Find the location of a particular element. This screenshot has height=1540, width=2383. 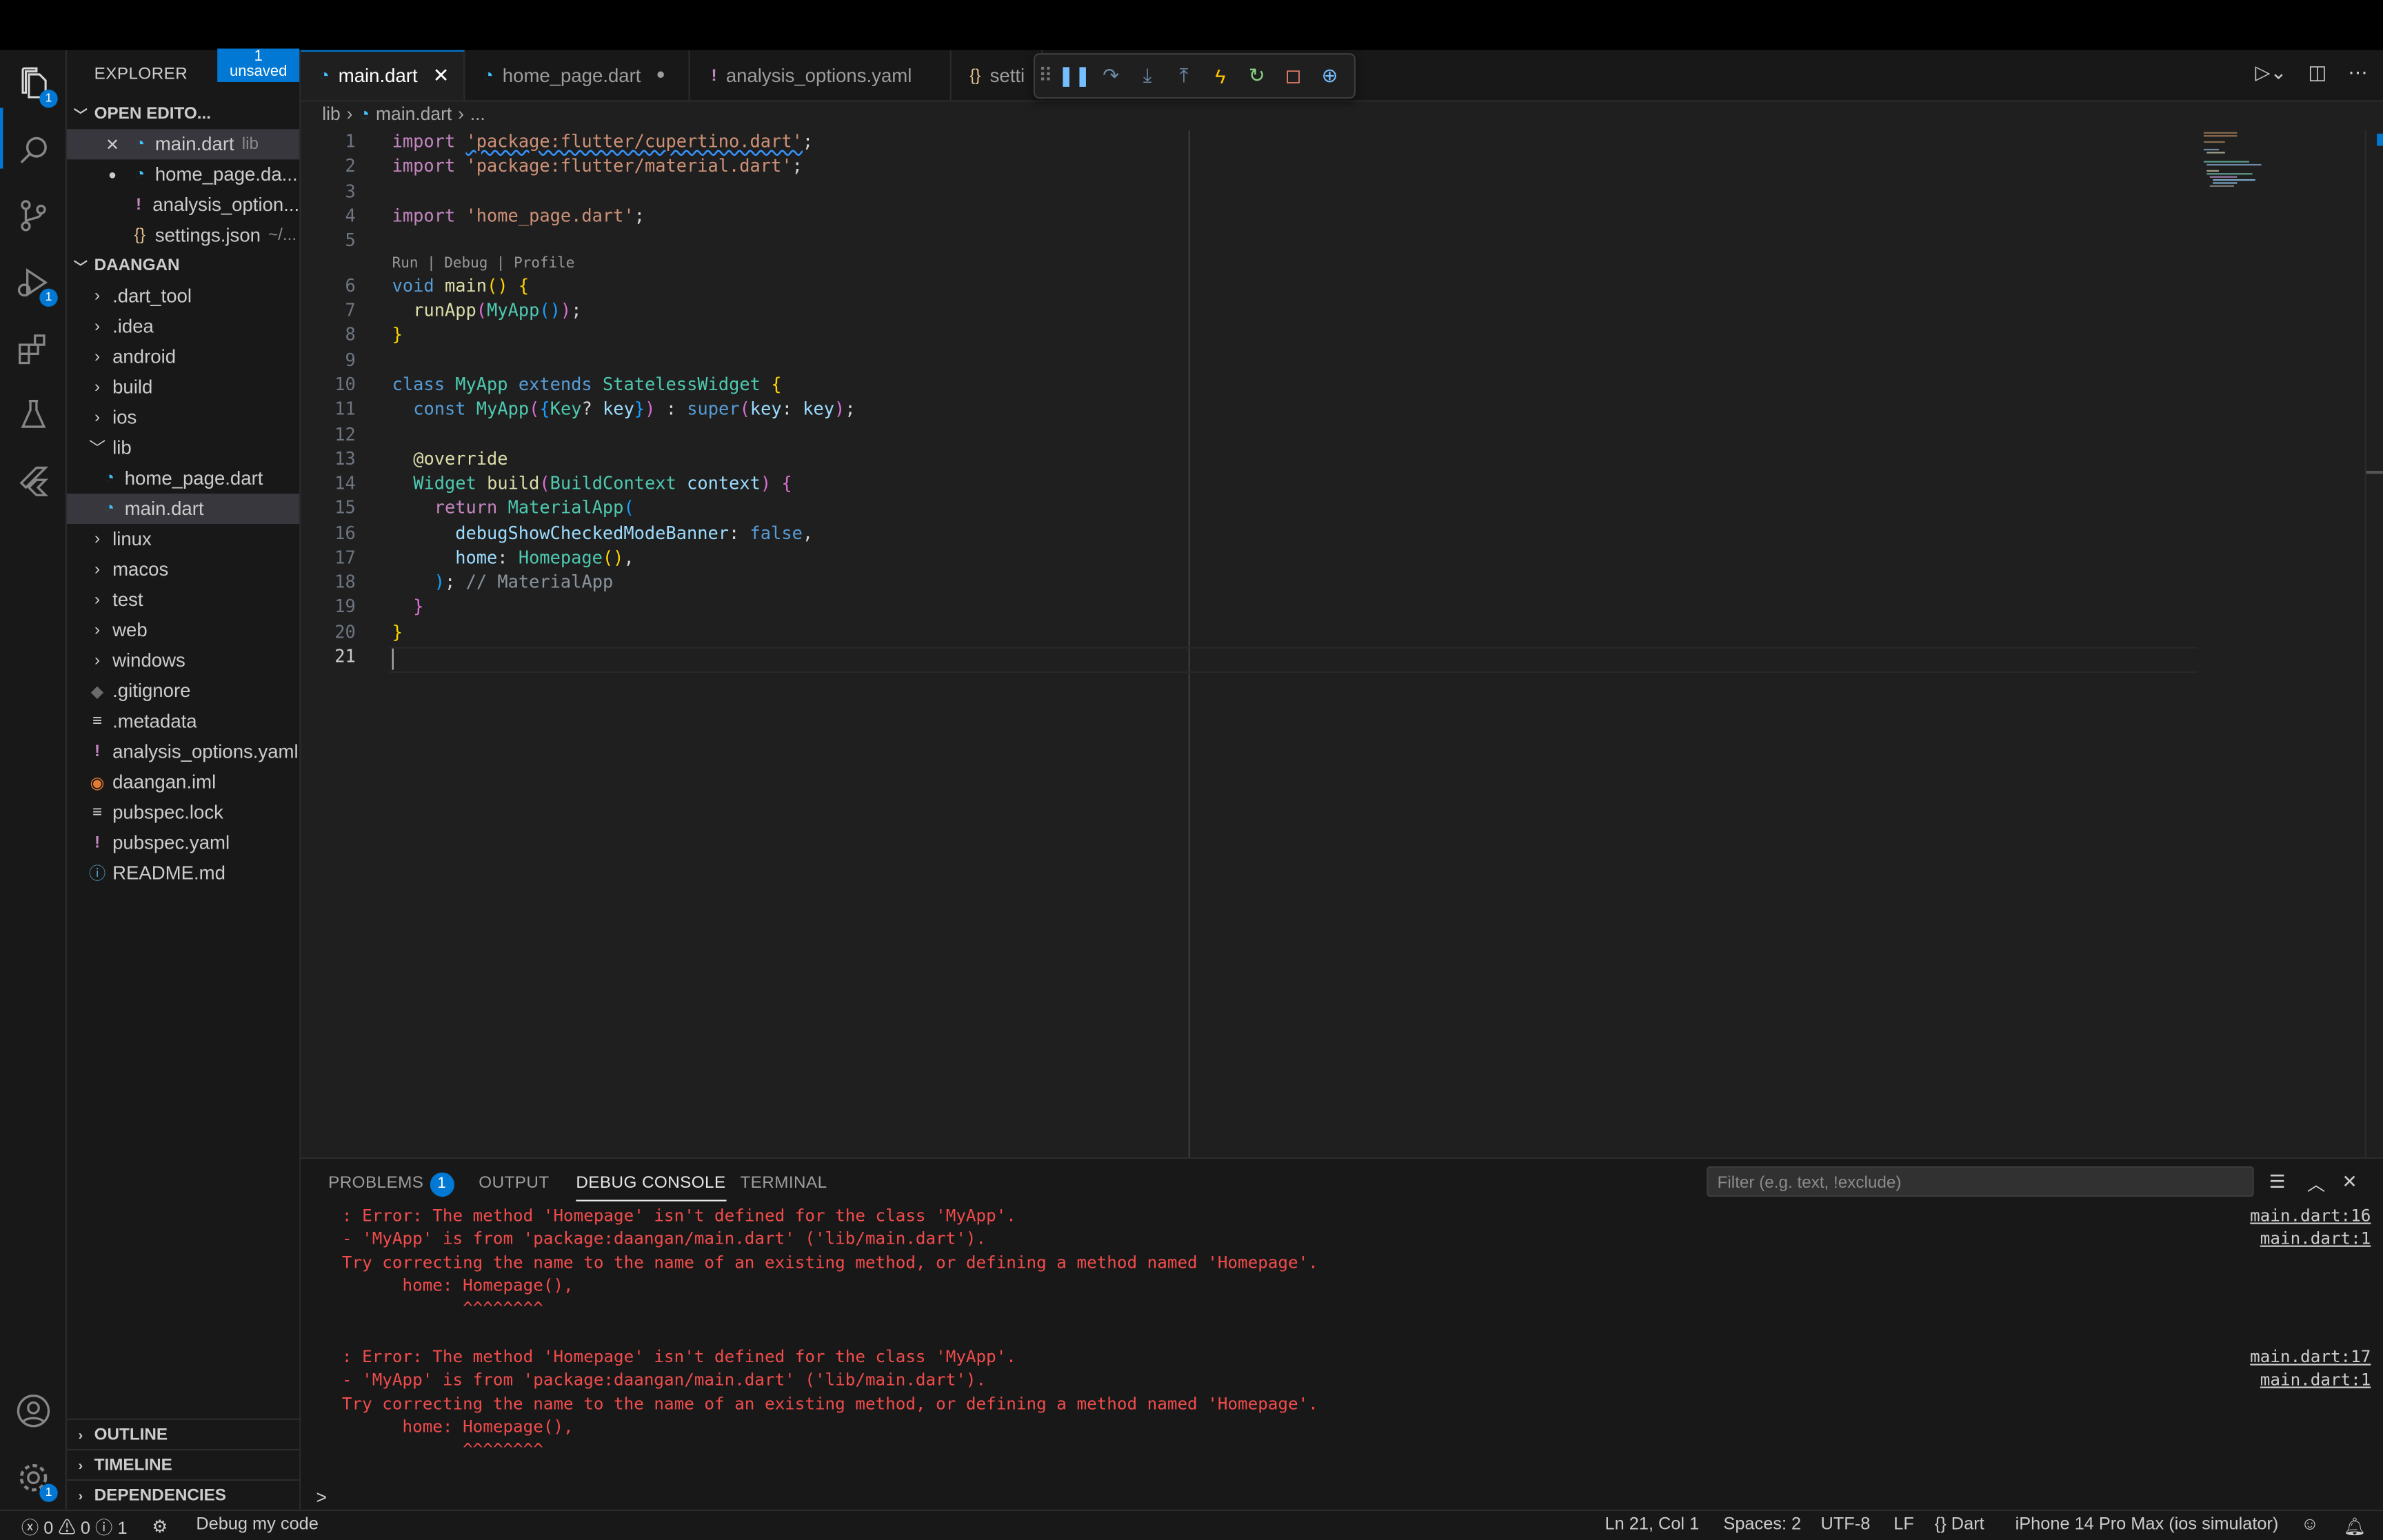

tree-folder: › macos is located at coordinates (183, 570).